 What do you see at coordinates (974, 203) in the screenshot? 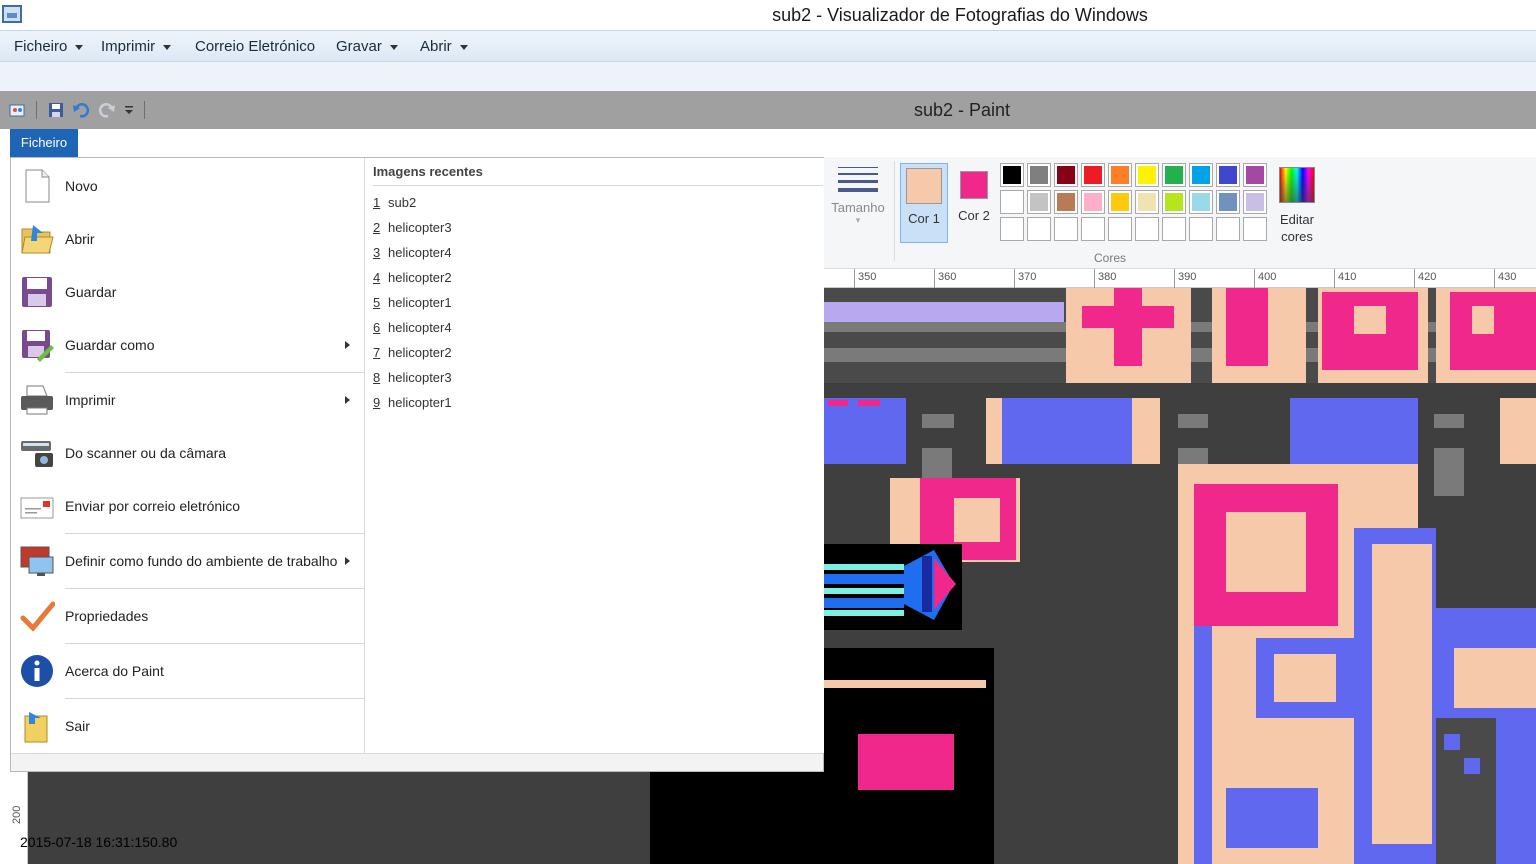
I see `color2-button: Cor 2` at bounding box center [974, 203].